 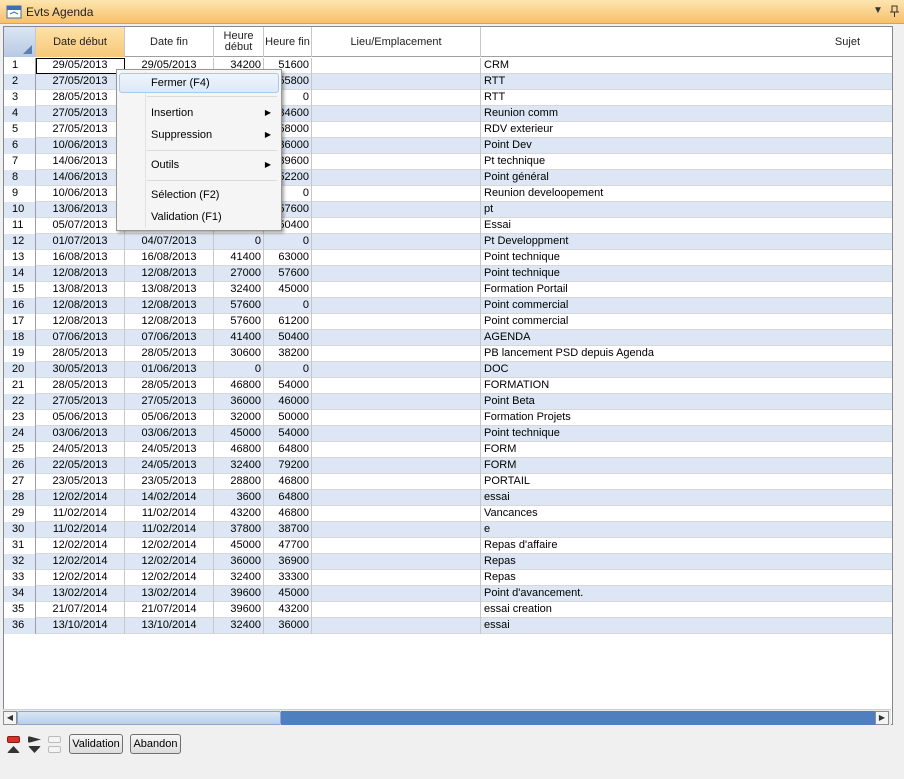 What do you see at coordinates (20, 498) in the screenshot?
I see `row-number: 28` at bounding box center [20, 498].